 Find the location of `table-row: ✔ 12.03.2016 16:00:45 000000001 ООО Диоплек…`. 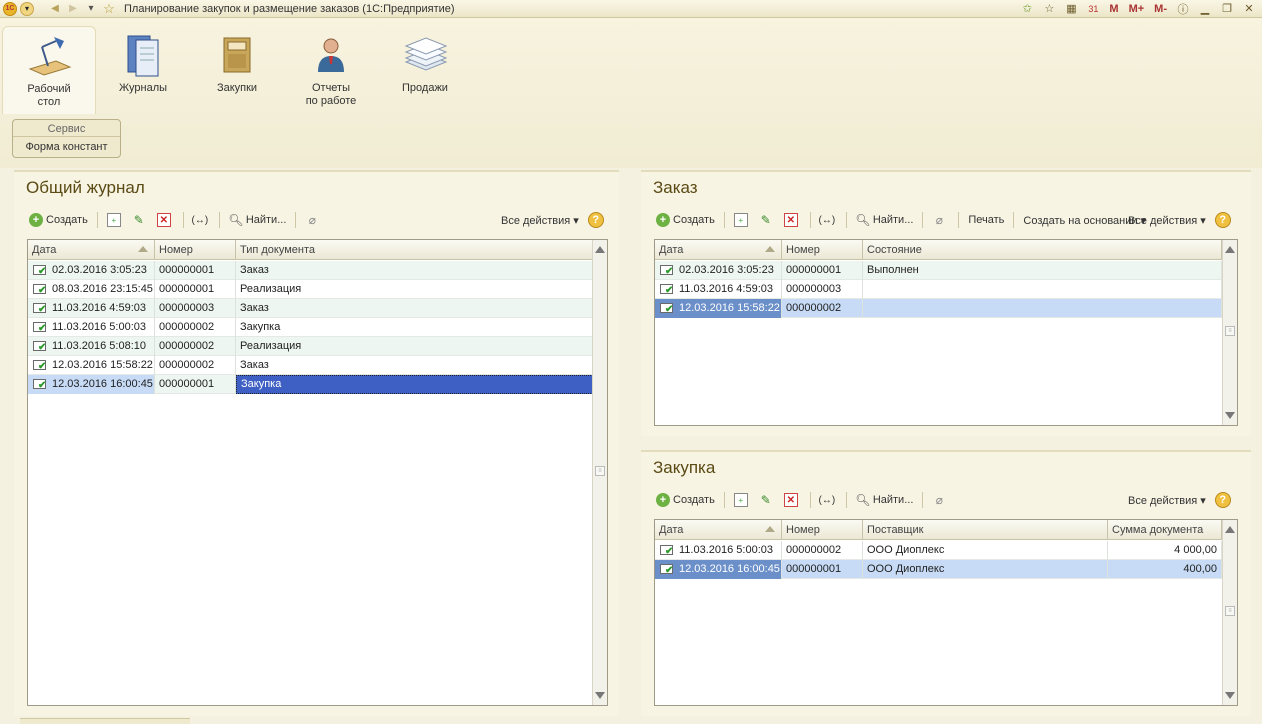

table-row: ✔ 12.03.2016 16:00:45 000000001 ООО Диоплек… is located at coordinates (938, 569).